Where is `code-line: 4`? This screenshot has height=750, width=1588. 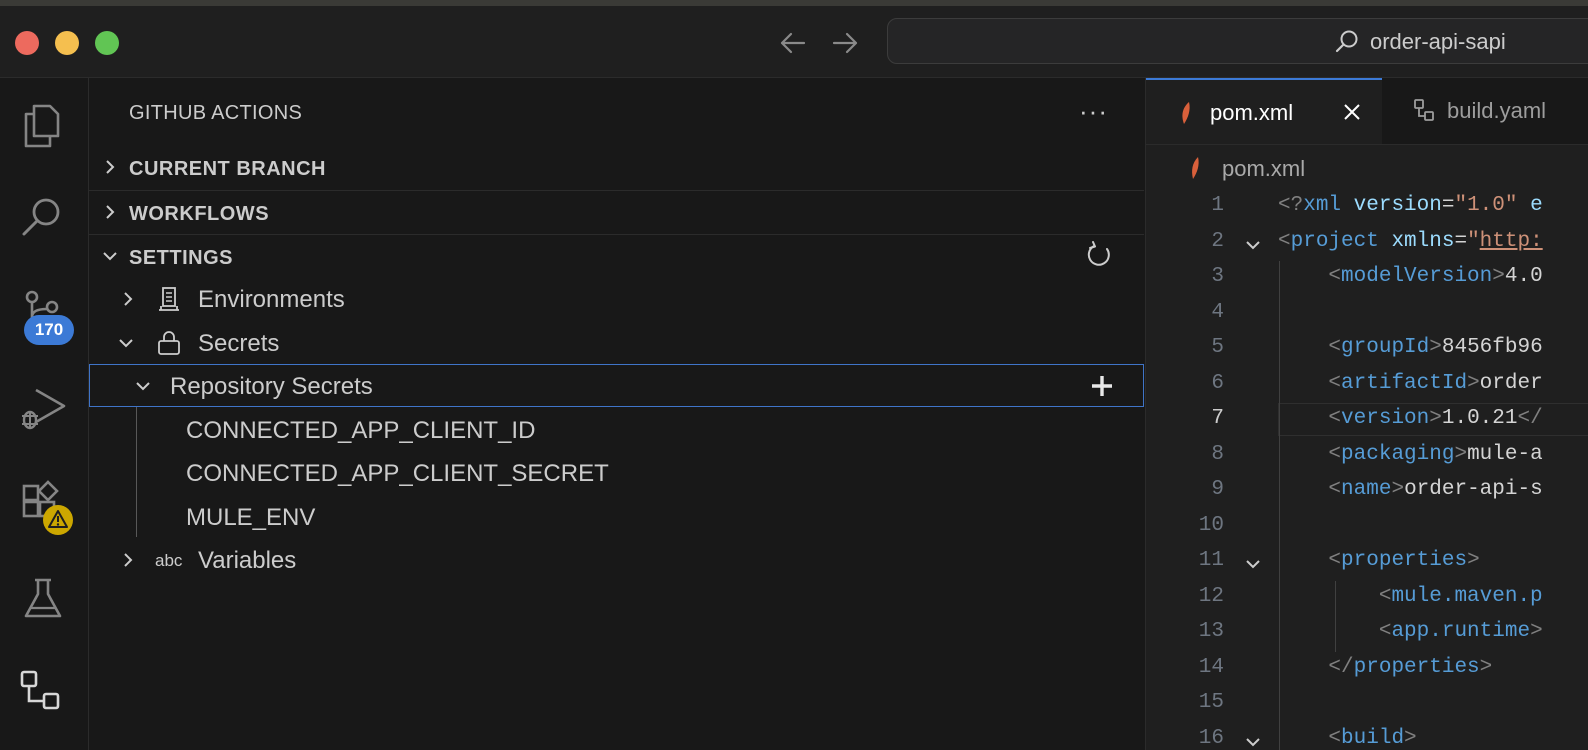
code-line: 4 is located at coordinates (1367, 314).